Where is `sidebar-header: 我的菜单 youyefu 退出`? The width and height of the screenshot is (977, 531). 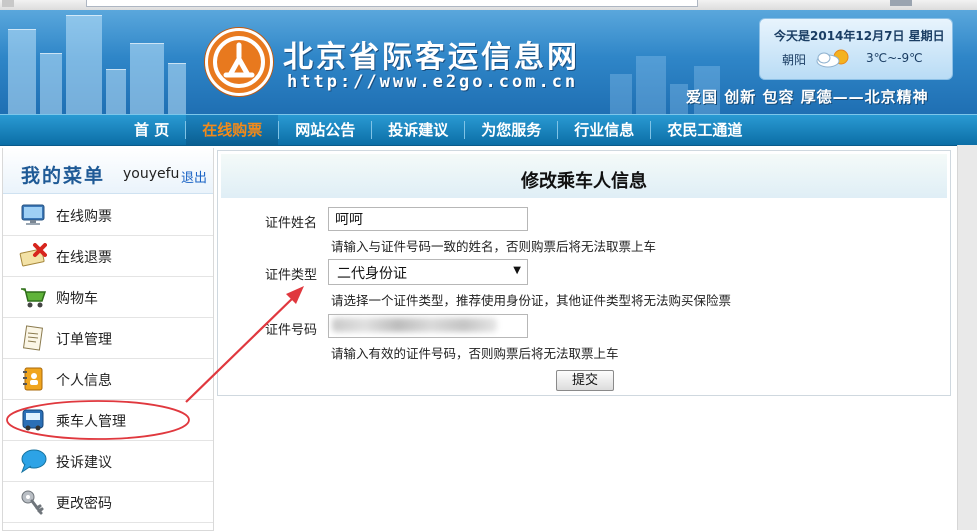
sidebar-header: 我的菜单 youyefu 退出 is located at coordinates (108, 171).